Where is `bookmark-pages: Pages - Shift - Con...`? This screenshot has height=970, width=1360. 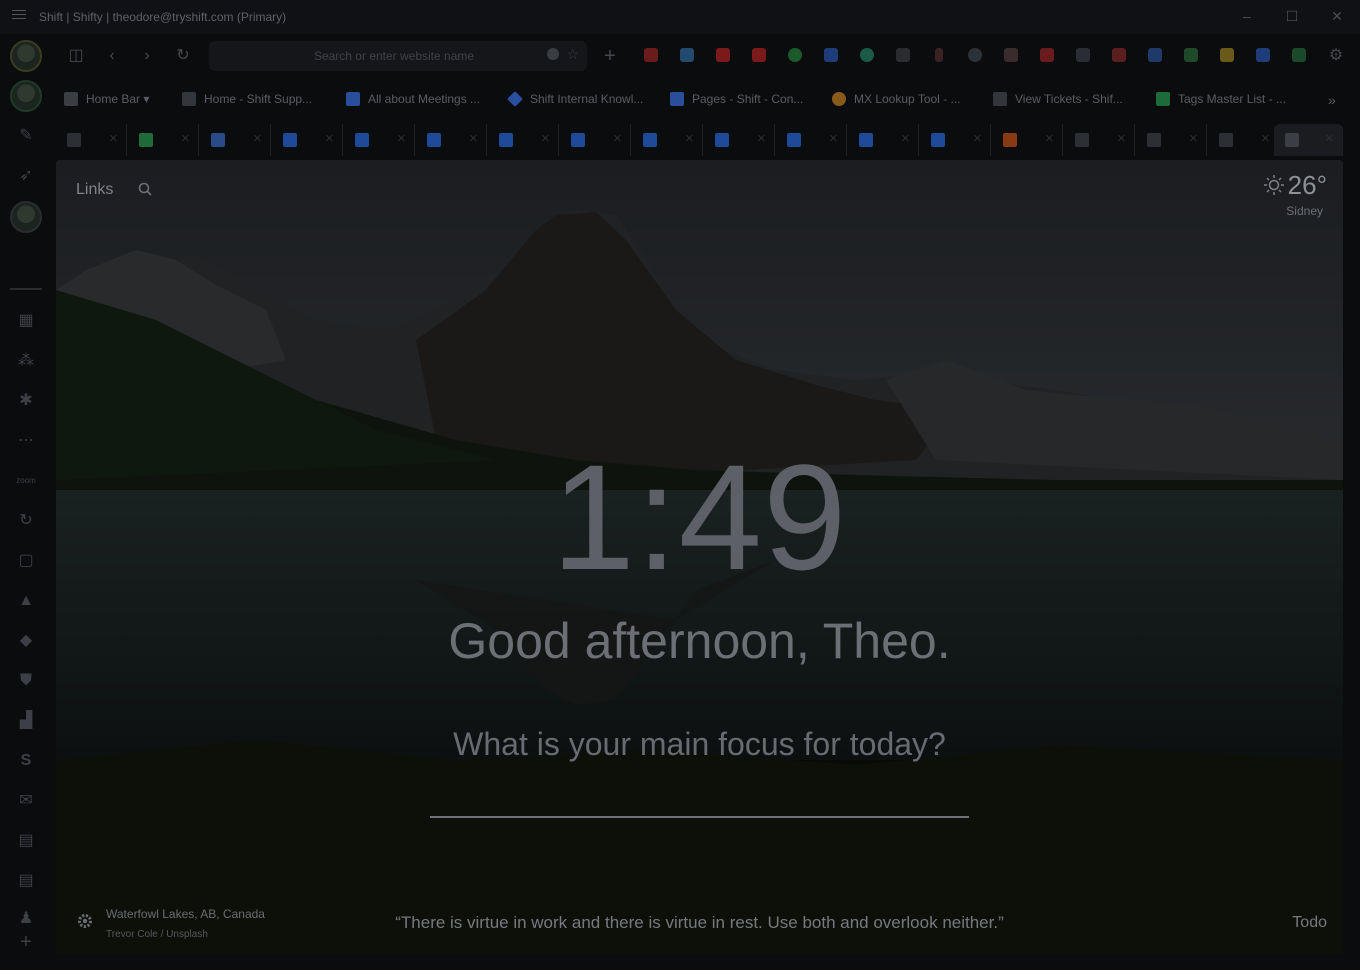 bookmark-pages: Pages - Shift - Con... is located at coordinates (736, 100).